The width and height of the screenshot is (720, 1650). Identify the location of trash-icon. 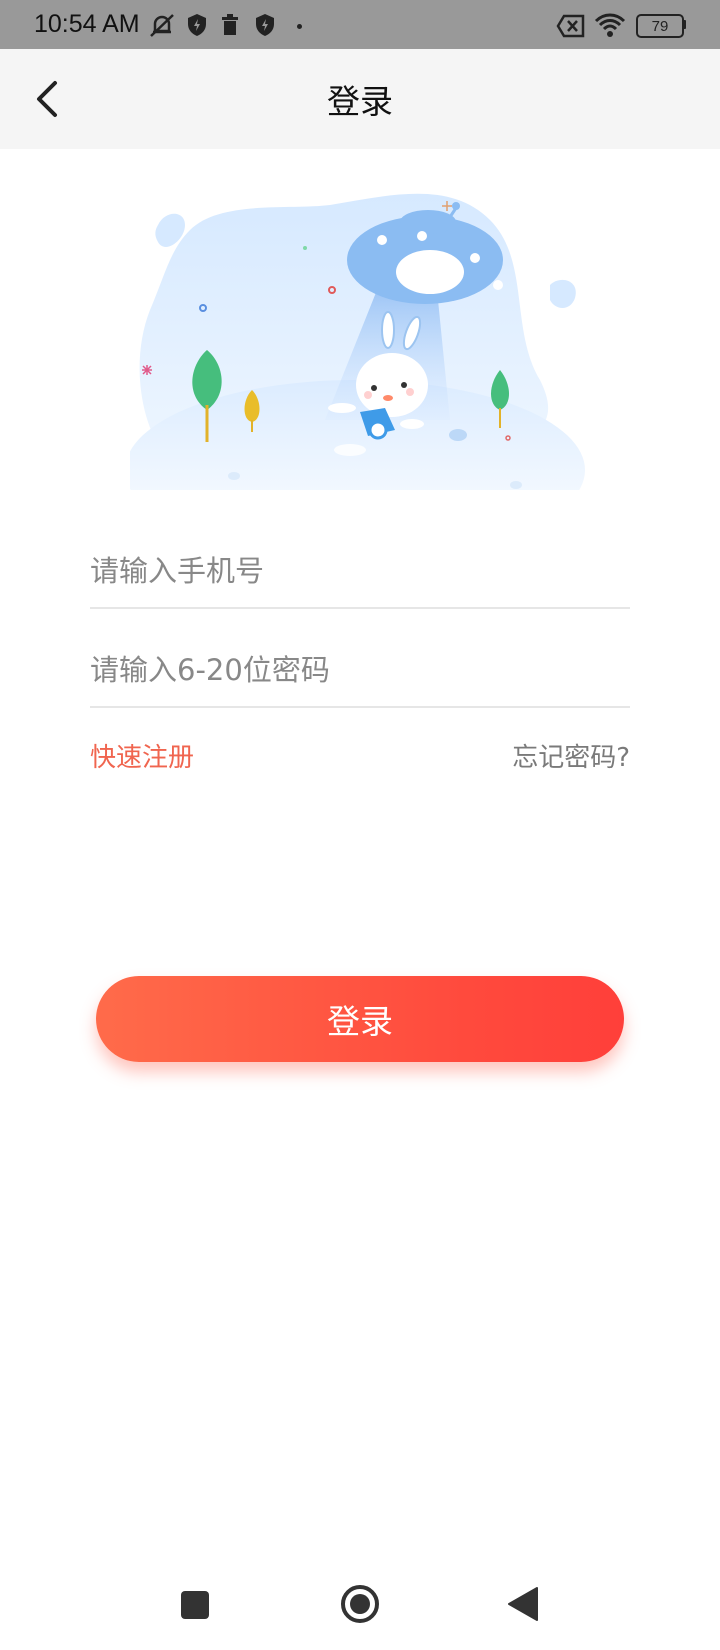
(230, 24).